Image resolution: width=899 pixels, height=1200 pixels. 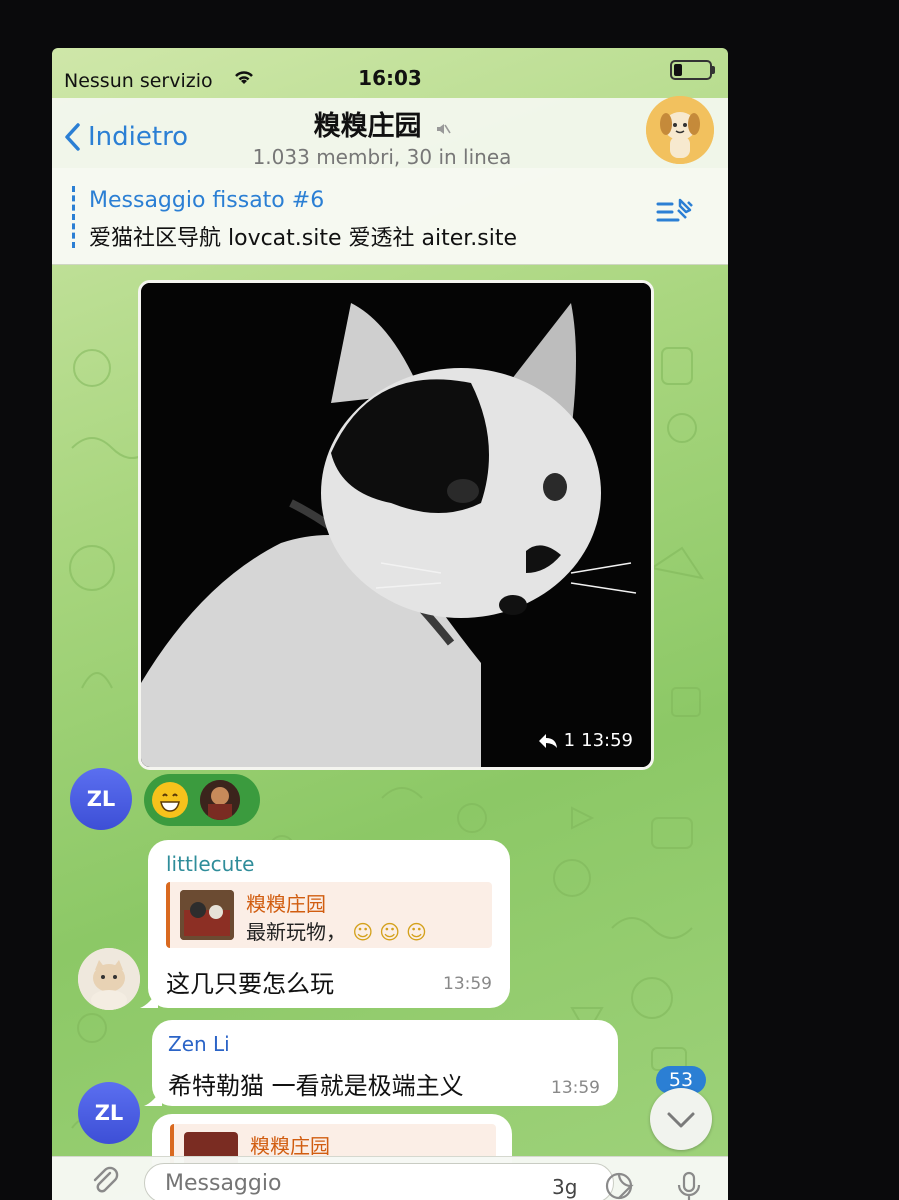 What do you see at coordinates (199, 1044) in the screenshot?
I see `message-sender: Zen Li` at bounding box center [199, 1044].